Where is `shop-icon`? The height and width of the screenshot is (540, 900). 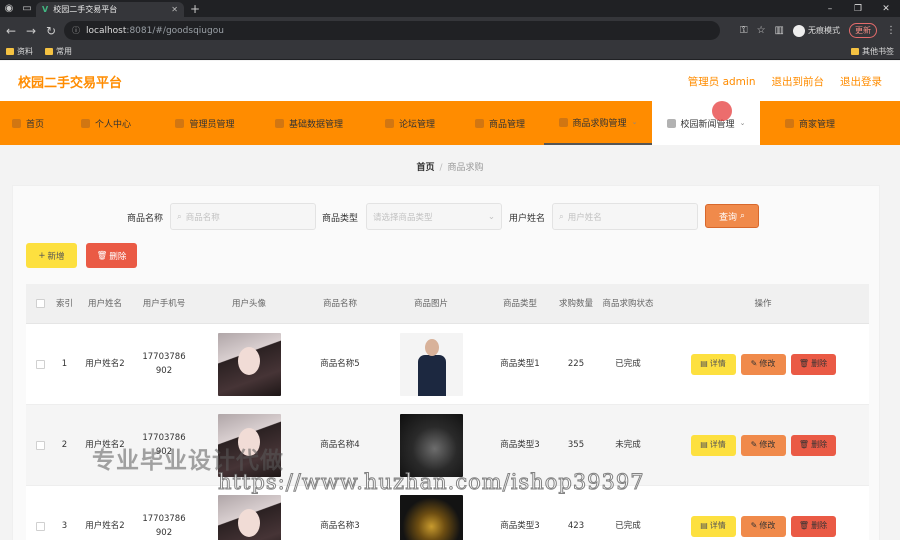 shop-icon is located at coordinates (789, 123).